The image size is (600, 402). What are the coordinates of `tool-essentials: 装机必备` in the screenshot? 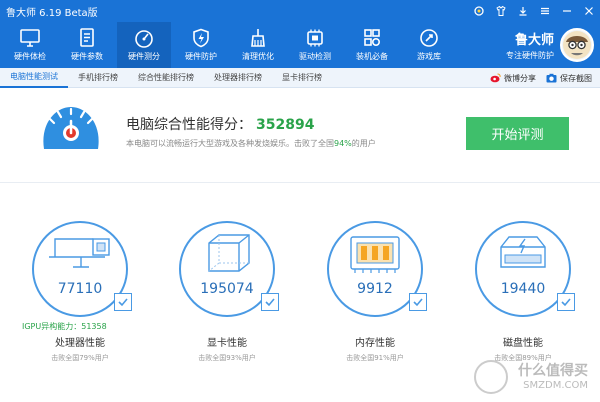 It's located at (372, 45).